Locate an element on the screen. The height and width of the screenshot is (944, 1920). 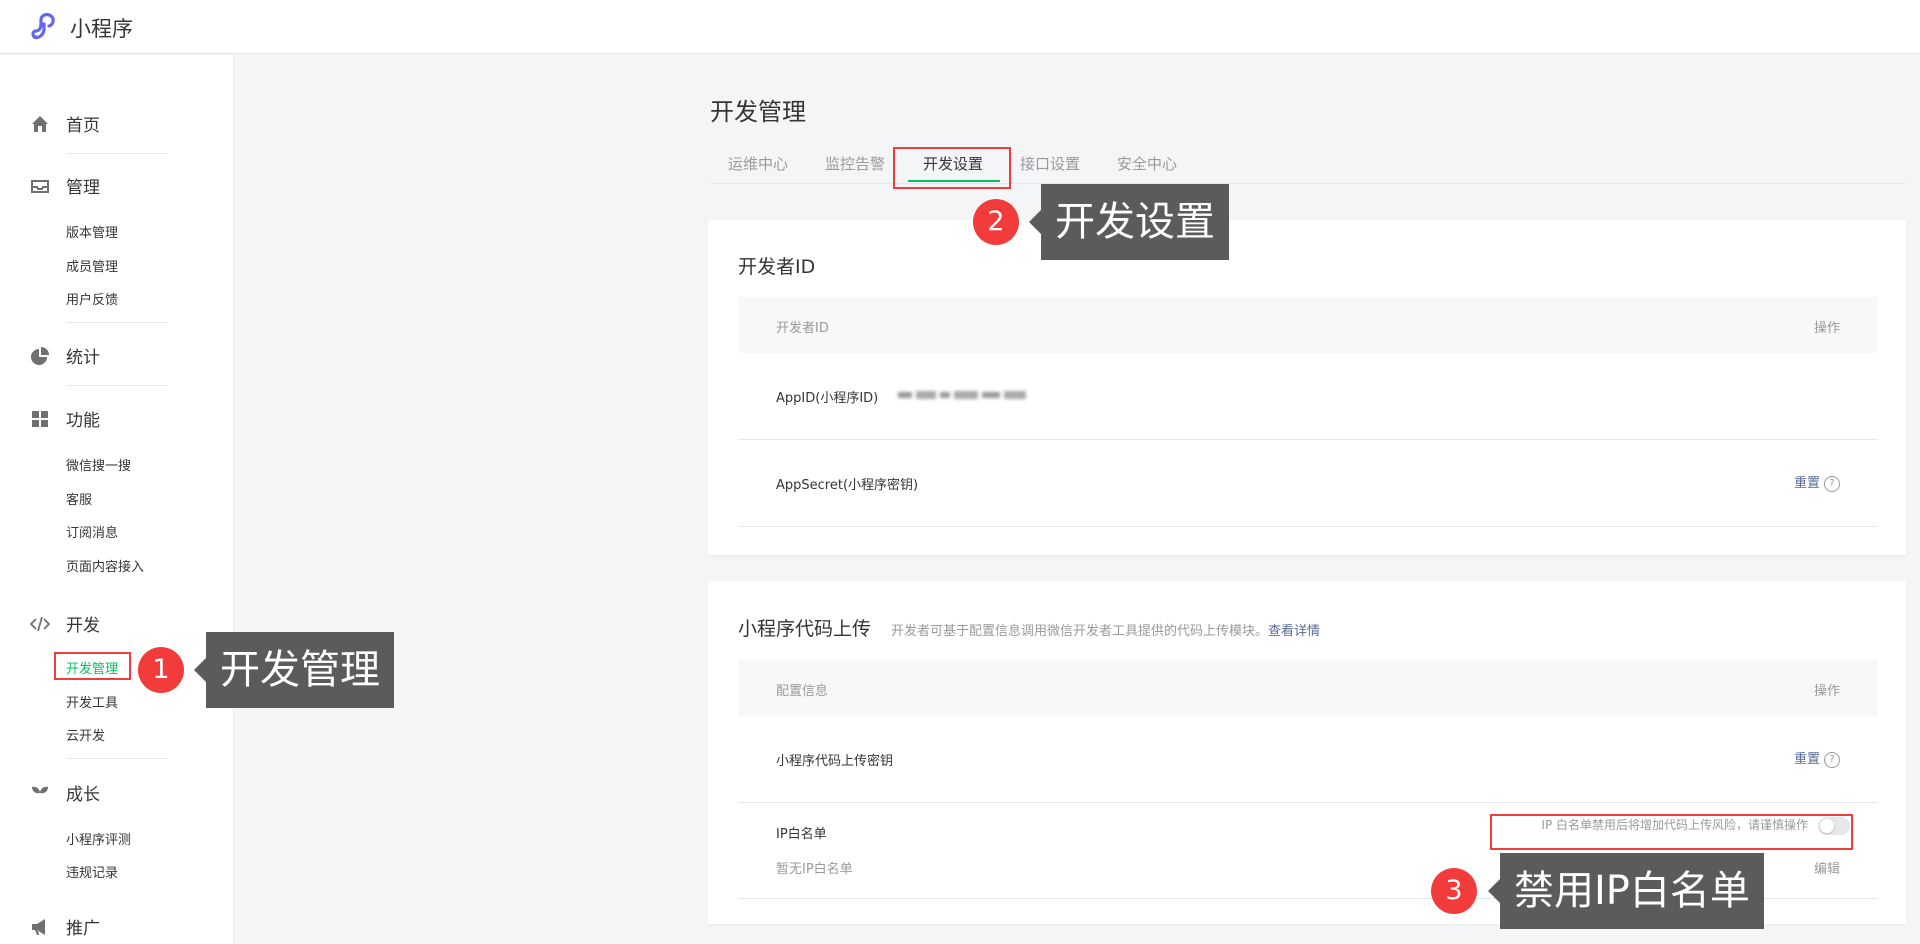
sidebar-section-promotion: 推广 is located at coordinates (120, 926).